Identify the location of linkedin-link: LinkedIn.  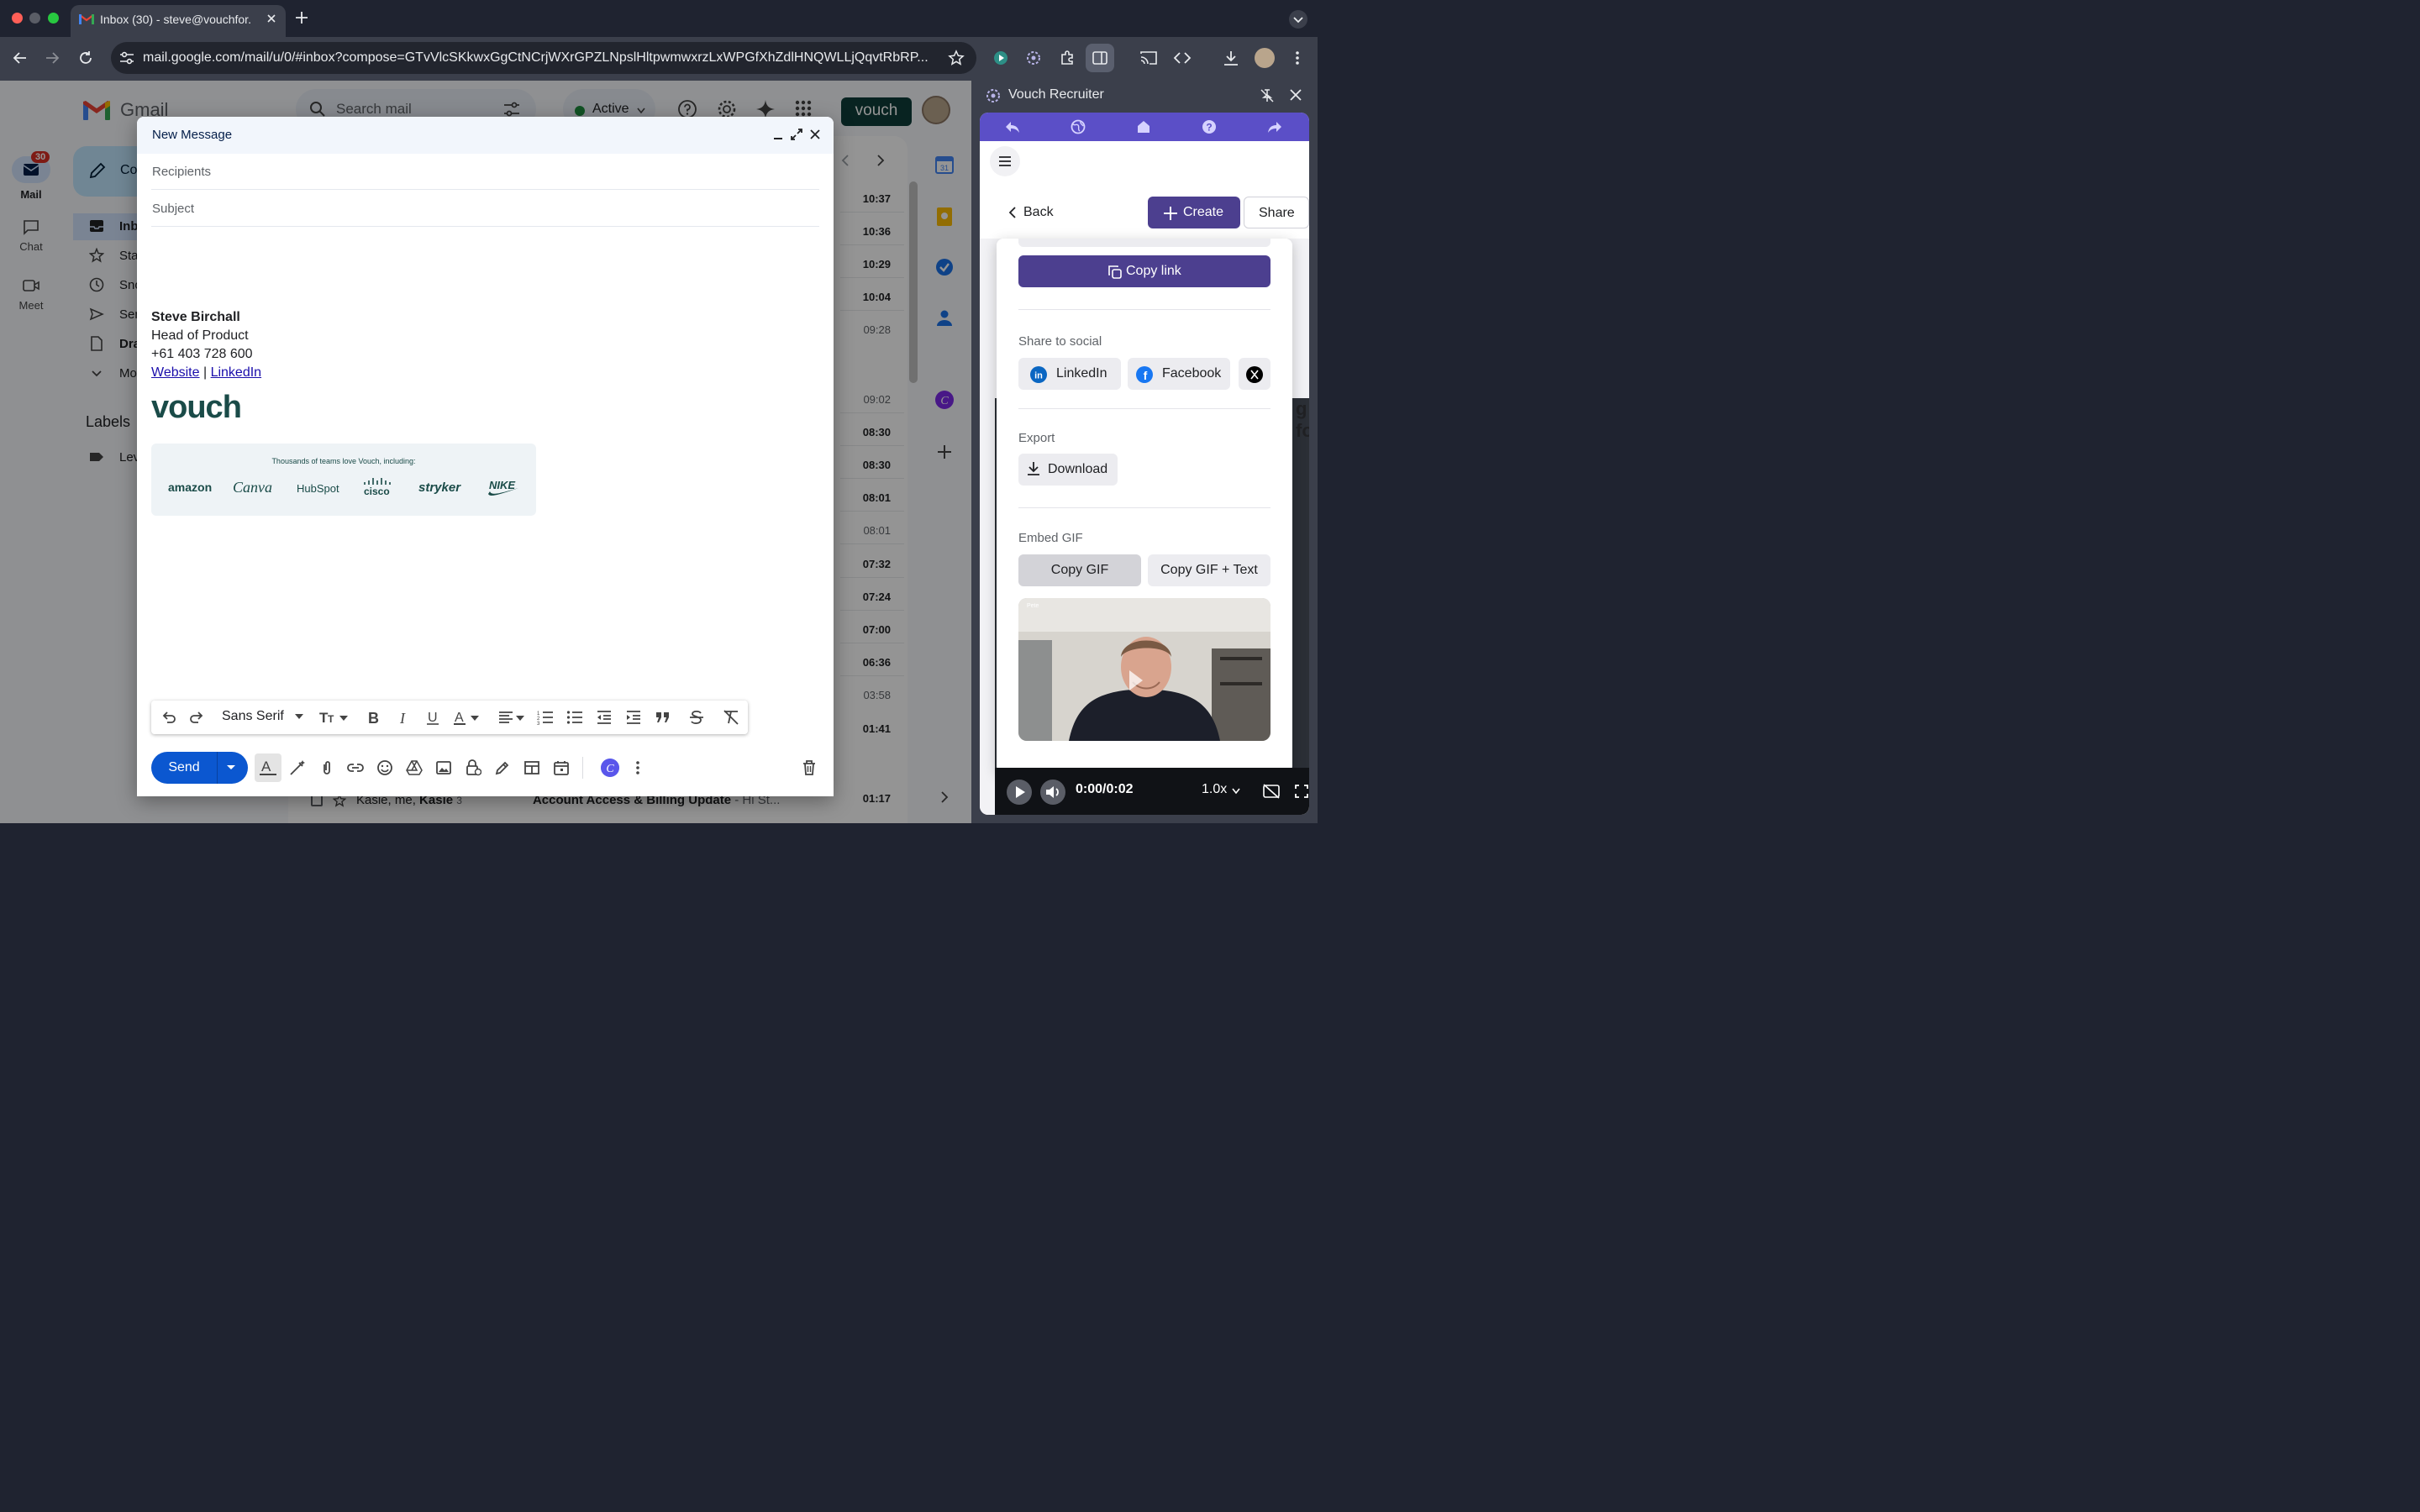
(236, 372).